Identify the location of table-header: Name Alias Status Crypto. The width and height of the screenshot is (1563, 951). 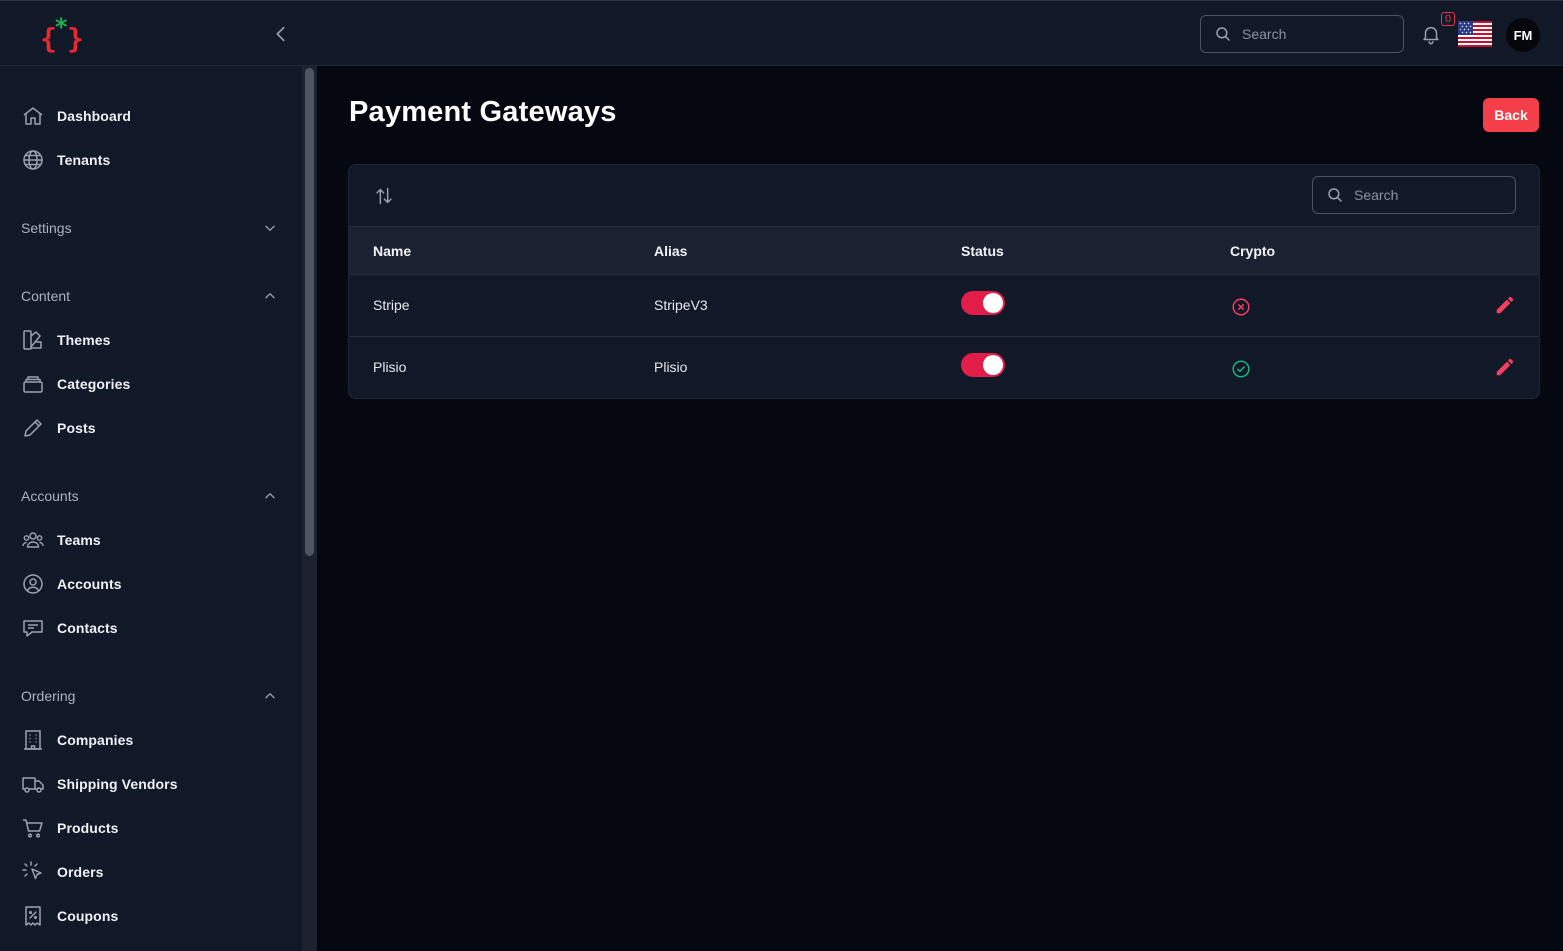
(944, 250).